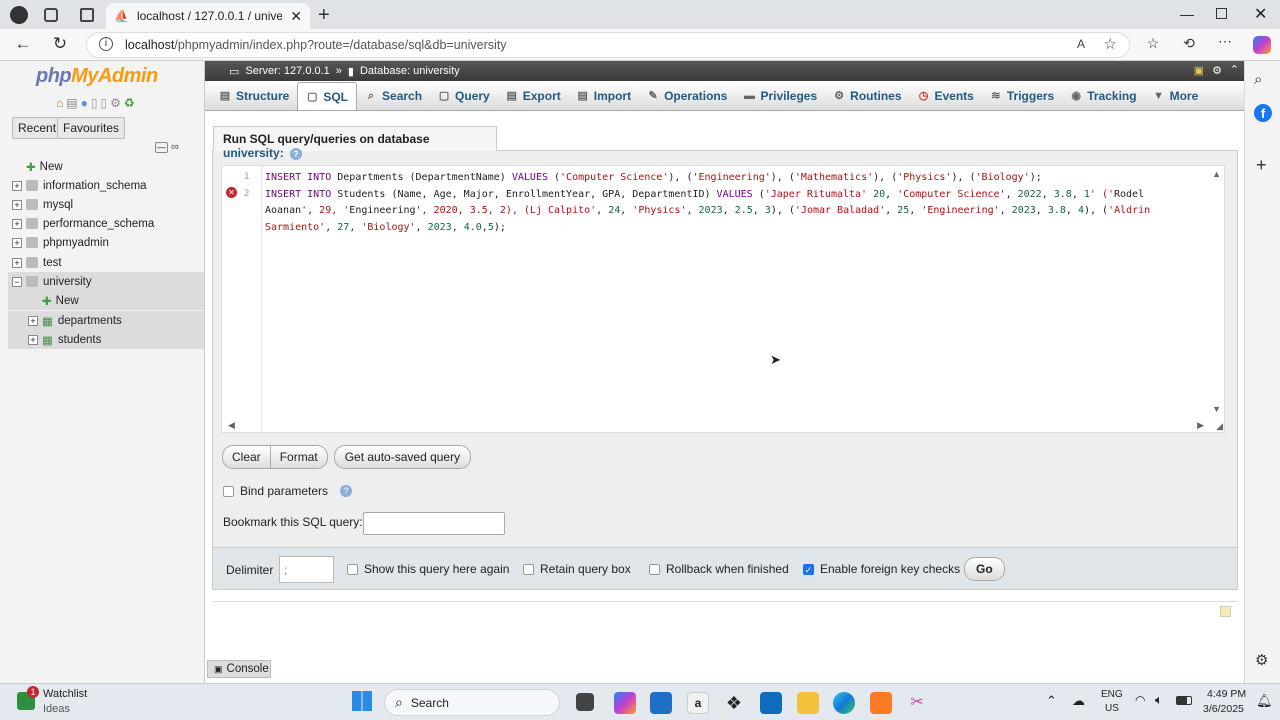 Image resolution: width=1280 pixels, height=720 pixels. Describe the element at coordinates (410, 71) in the screenshot. I see `breadcrumb-database: Database: university` at that location.